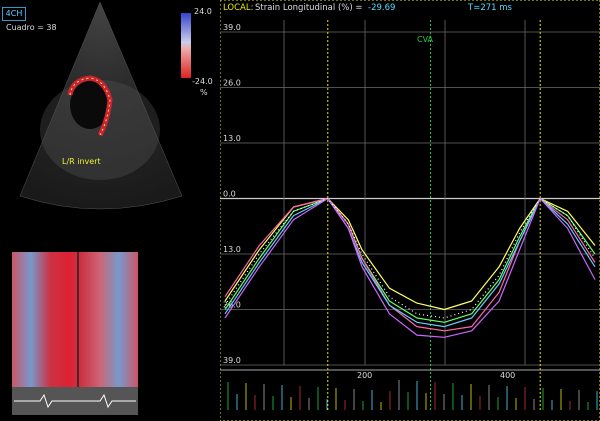 This screenshot has height=421, width=600. What do you see at coordinates (186, 45) in the screenshot?
I see `color-scale-bar` at bounding box center [186, 45].